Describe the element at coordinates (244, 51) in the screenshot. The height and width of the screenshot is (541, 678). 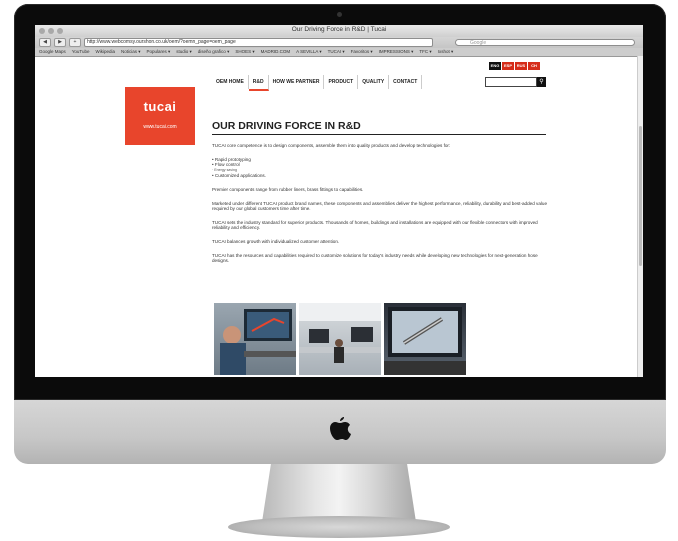
I see `bookmark-item: SHOES ▾` at that location.